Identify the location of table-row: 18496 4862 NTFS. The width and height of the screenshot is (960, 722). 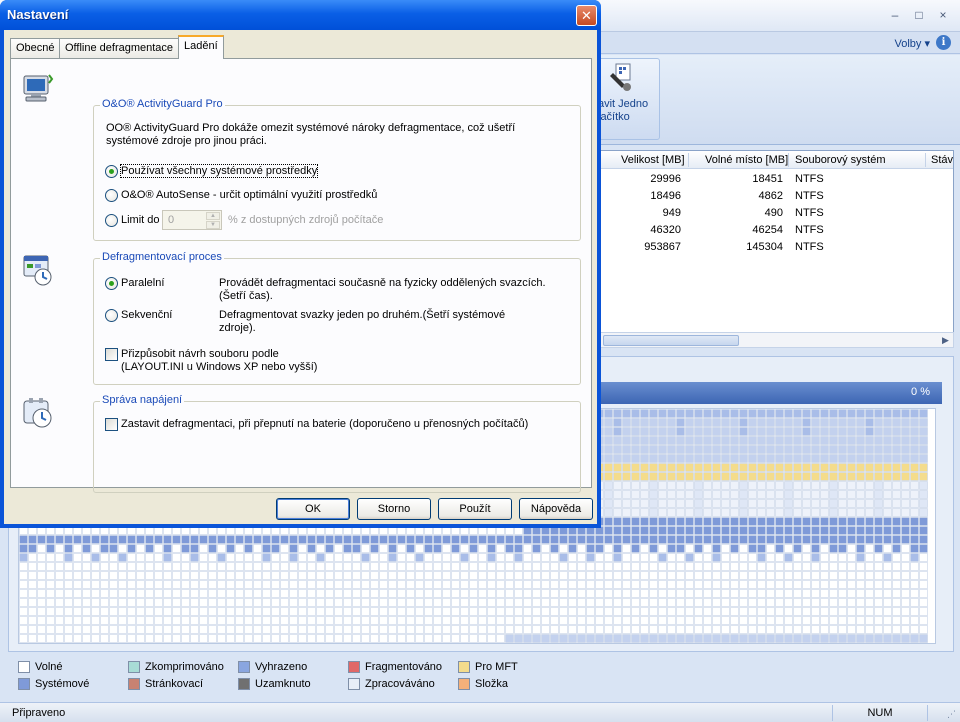
(777, 196).